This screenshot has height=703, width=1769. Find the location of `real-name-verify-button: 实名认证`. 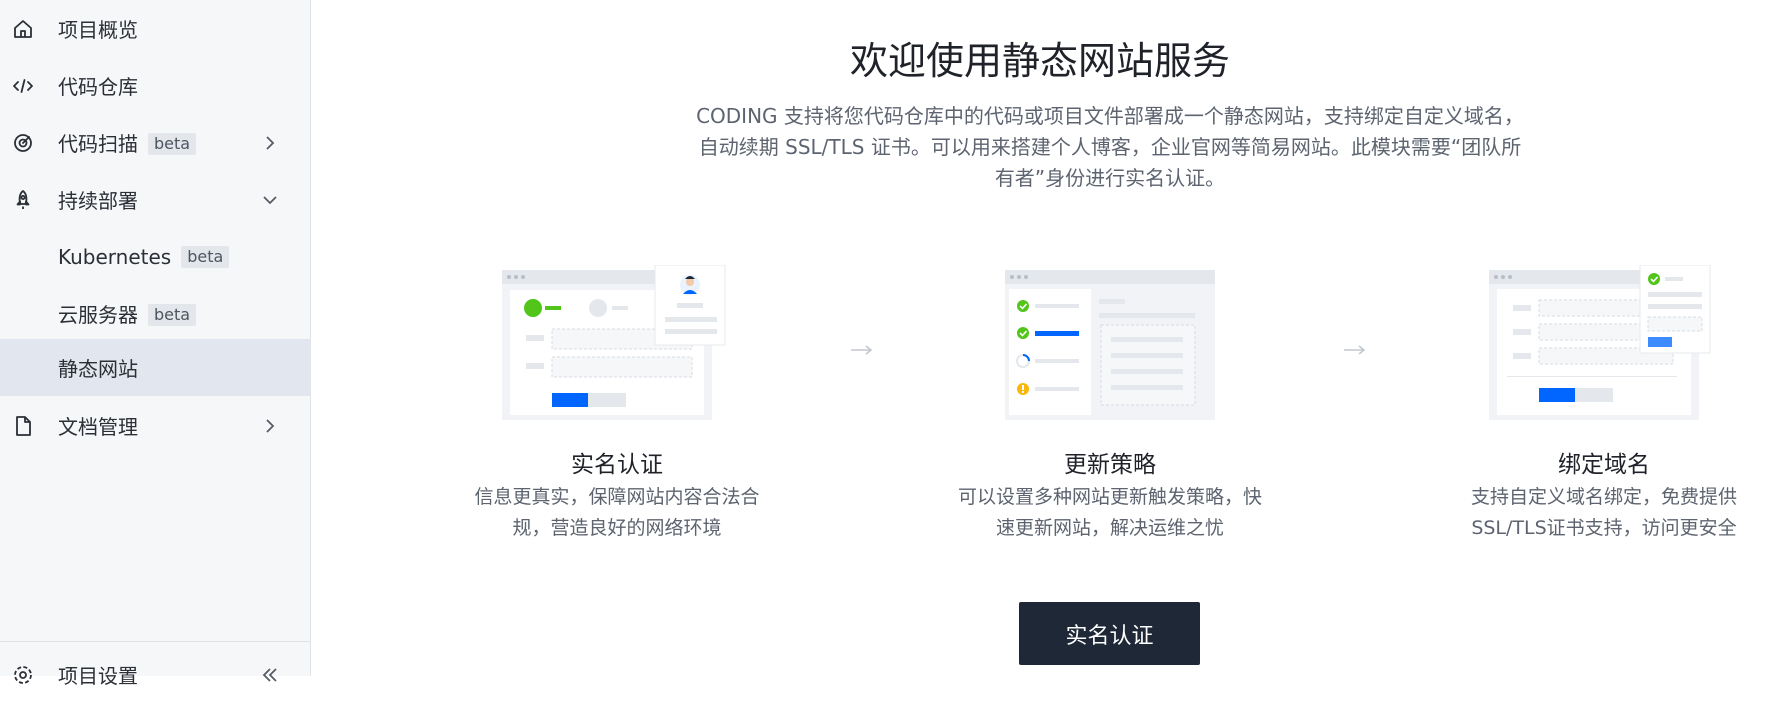

real-name-verify-button: 实名认证 is located at coordinates (1109, 633).